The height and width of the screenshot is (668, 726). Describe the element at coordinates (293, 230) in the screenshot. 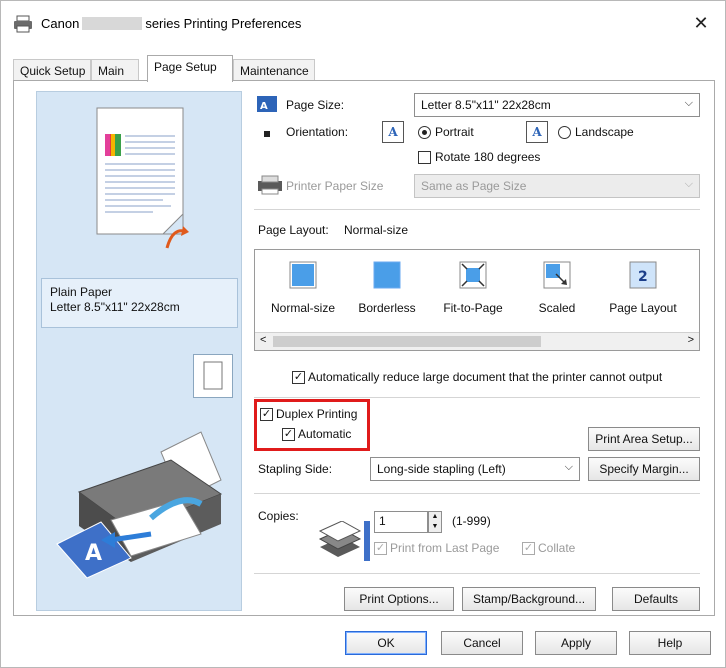

I see `page-layout-label: Page Layout:` at that location.